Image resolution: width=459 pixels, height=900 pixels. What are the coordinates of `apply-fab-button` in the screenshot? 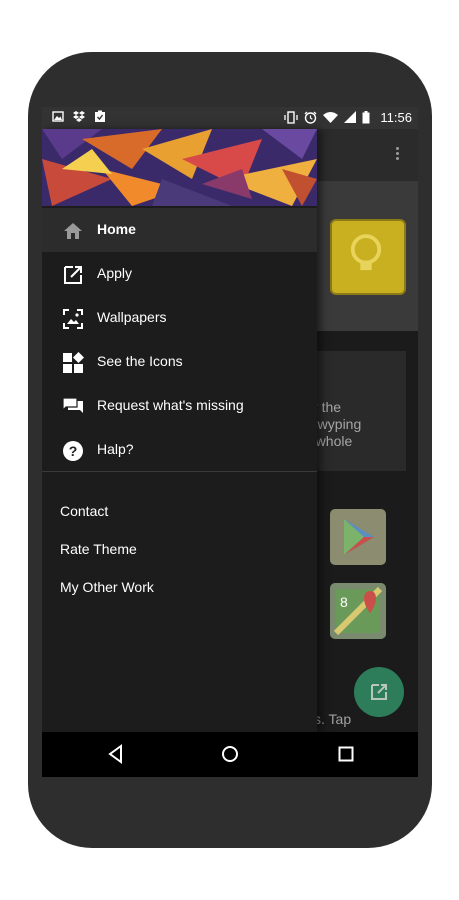 It's located at (379, 692).